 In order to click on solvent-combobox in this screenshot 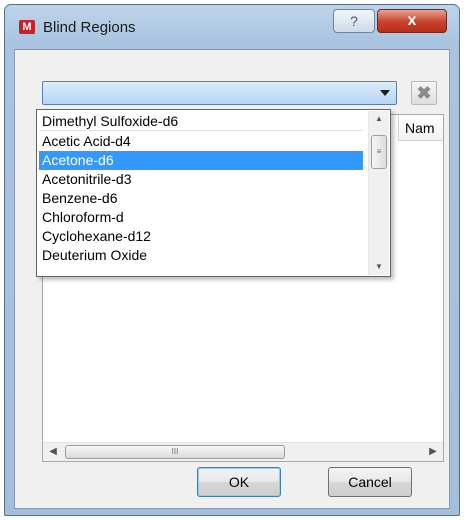, I will do `click(219, 93)`.